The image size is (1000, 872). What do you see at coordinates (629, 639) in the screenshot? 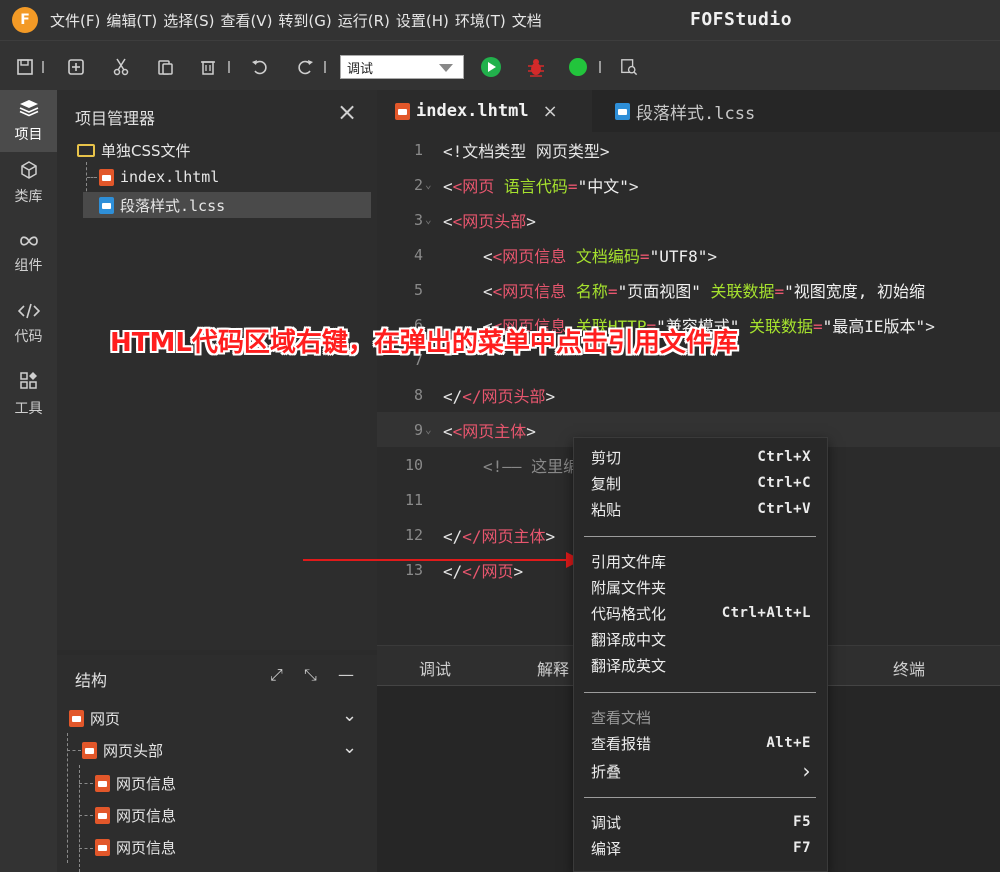
I see `menu-item-label: 翻译成中文` at bounding box center [629, 639].